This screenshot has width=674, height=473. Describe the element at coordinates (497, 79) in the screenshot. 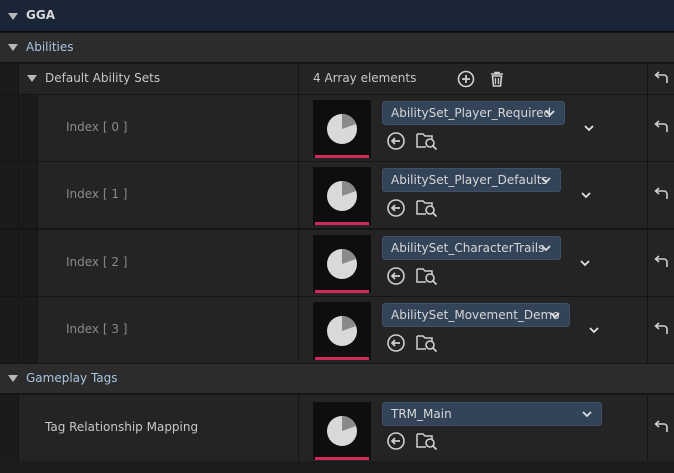

I see `trash-icon` at that location.